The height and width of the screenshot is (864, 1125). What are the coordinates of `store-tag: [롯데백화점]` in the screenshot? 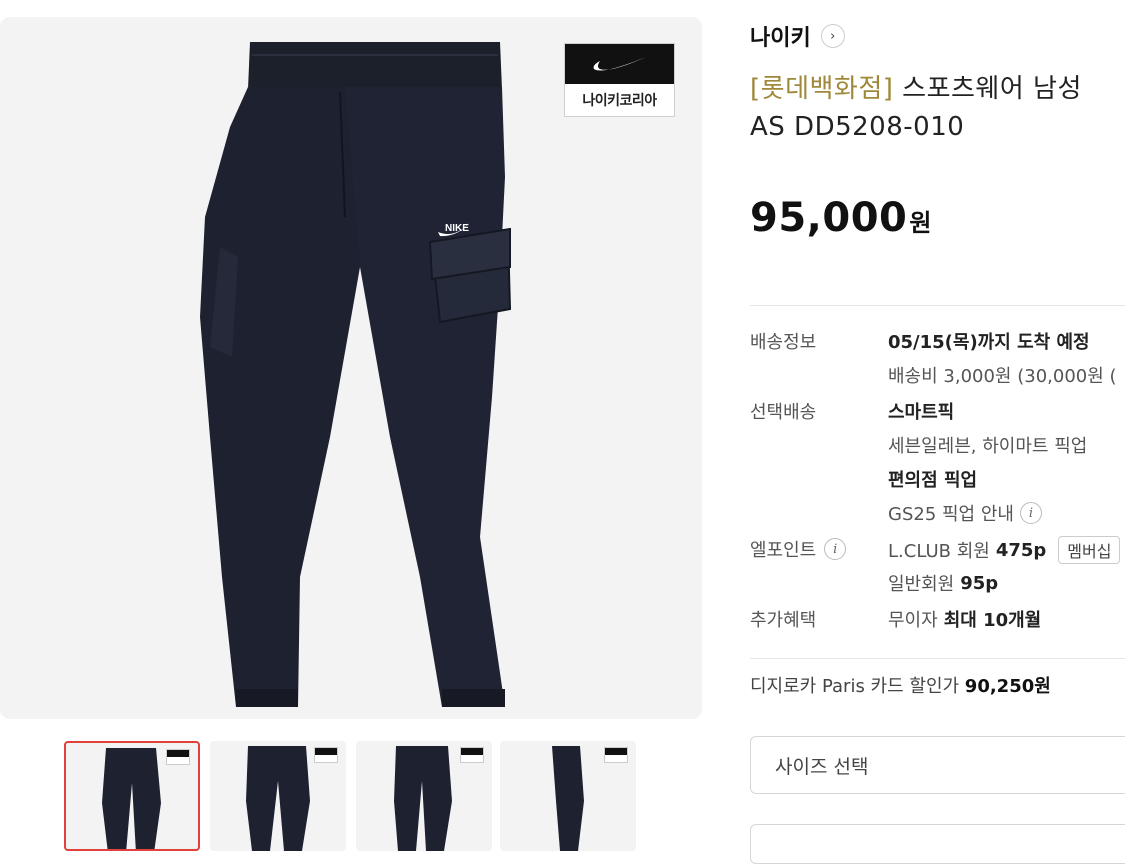 It's located at (822, 89).